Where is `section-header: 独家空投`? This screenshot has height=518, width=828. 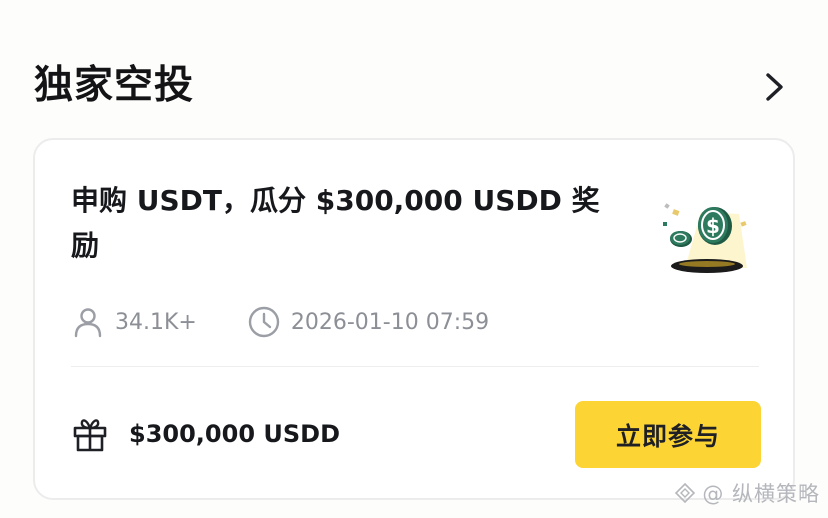 section-header: 独家空投 is located at coordinates (411, 88).